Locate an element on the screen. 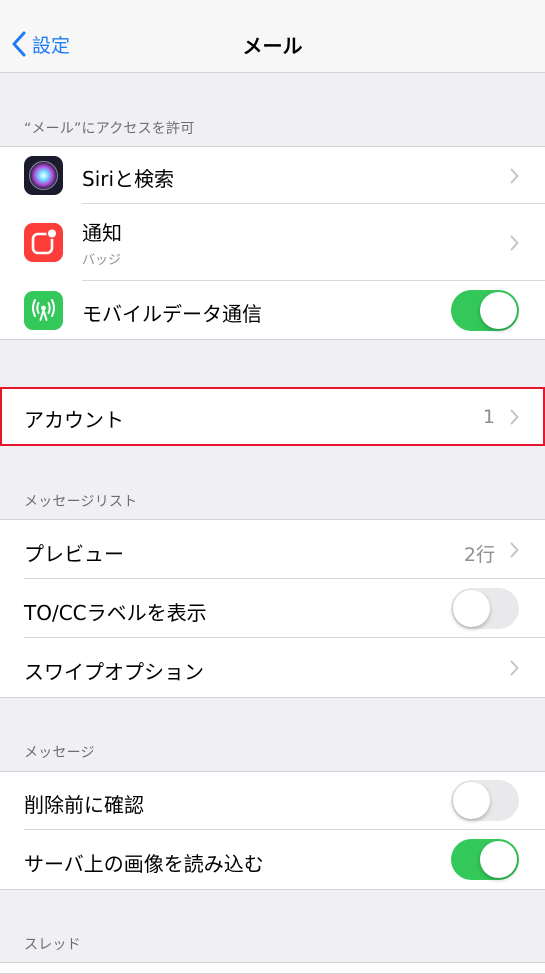  notifications-row: 通知 バッジ is located at coordinates (272, 242).